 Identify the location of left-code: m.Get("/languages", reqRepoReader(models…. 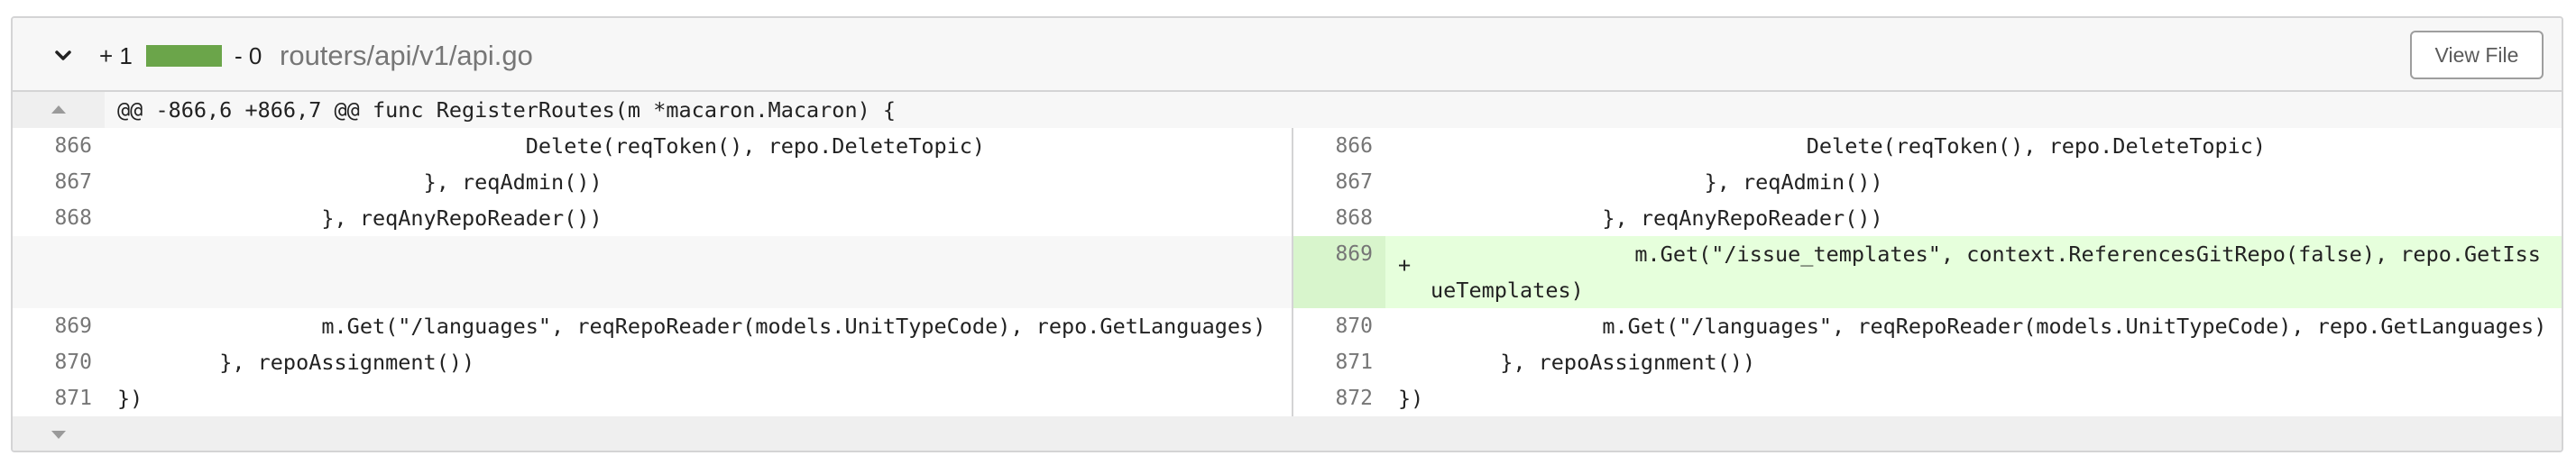
(691, 326).